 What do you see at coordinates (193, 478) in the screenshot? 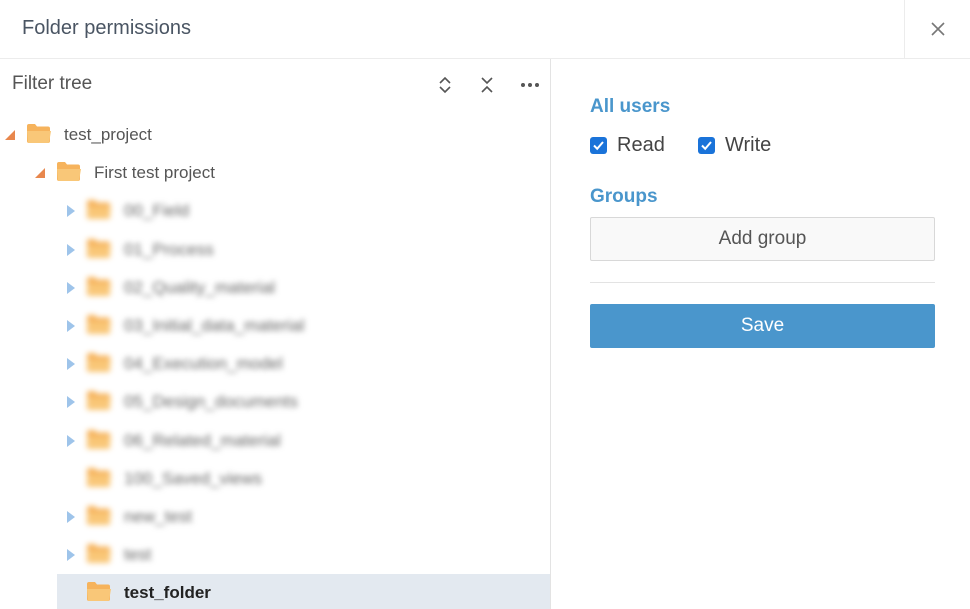
I see `tree-item-label: 100_Saved_views` at bounding box center [193, 478].